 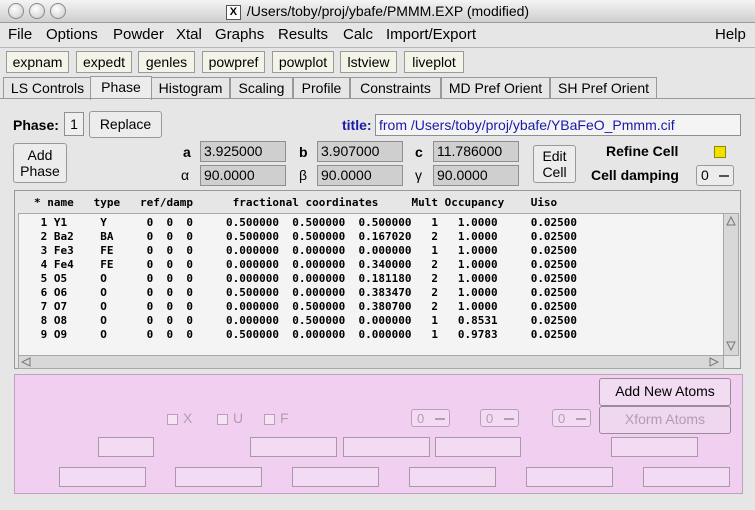 I want to click on edit-cell-label-line1: Edit, so click(x=554, y=156).